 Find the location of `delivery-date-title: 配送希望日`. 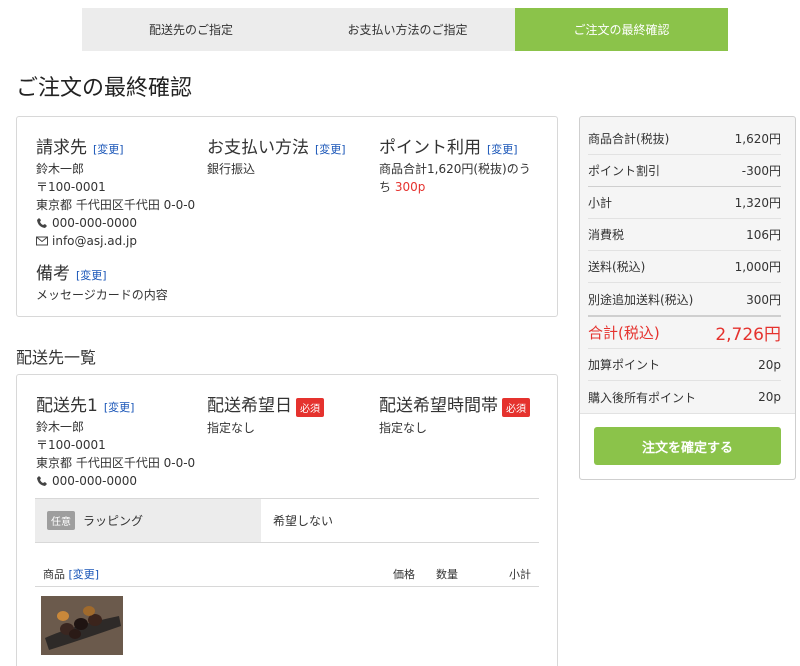

delivery-date-title: 配送希望日 is located at coordinates (249, 406).